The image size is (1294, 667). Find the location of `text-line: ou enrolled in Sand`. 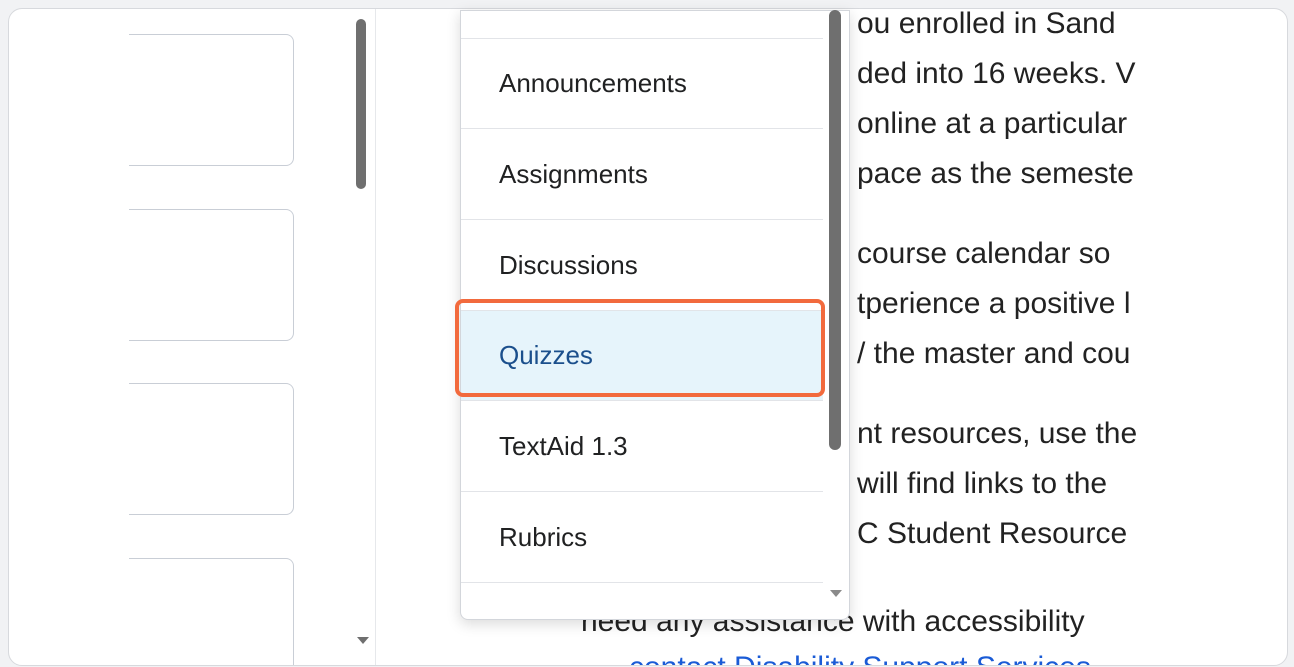

text-line: ou enrolled in Sand is located at coordinates (986, 24).